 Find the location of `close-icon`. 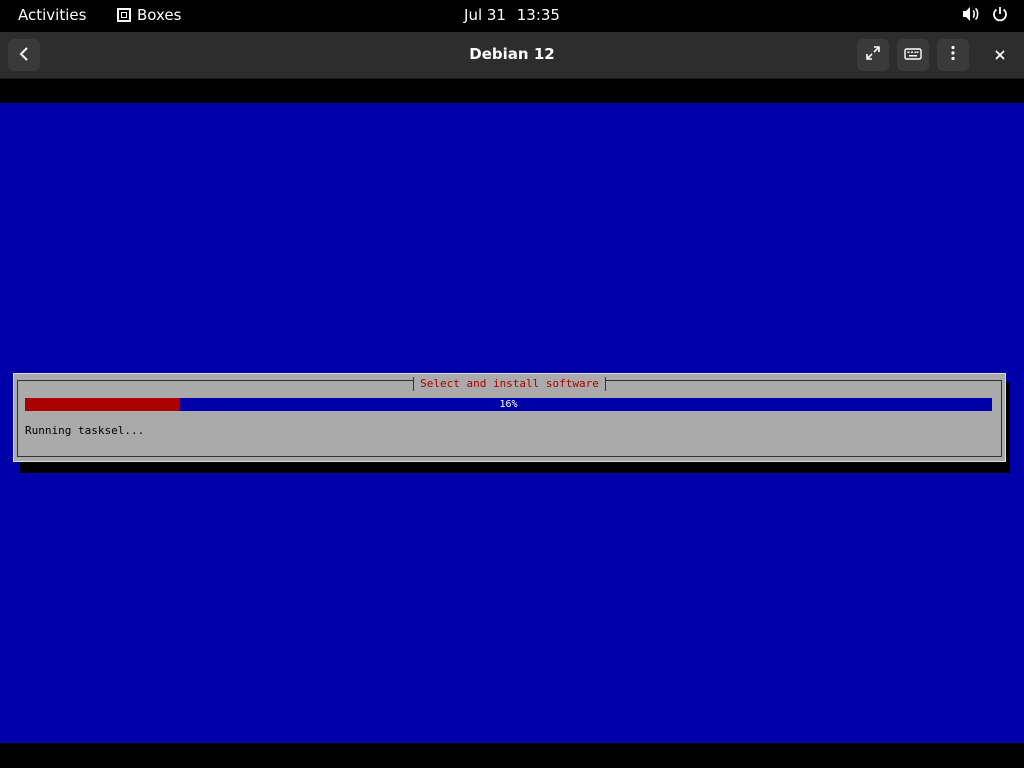

close-icon is located at coordinates (1000, 55).